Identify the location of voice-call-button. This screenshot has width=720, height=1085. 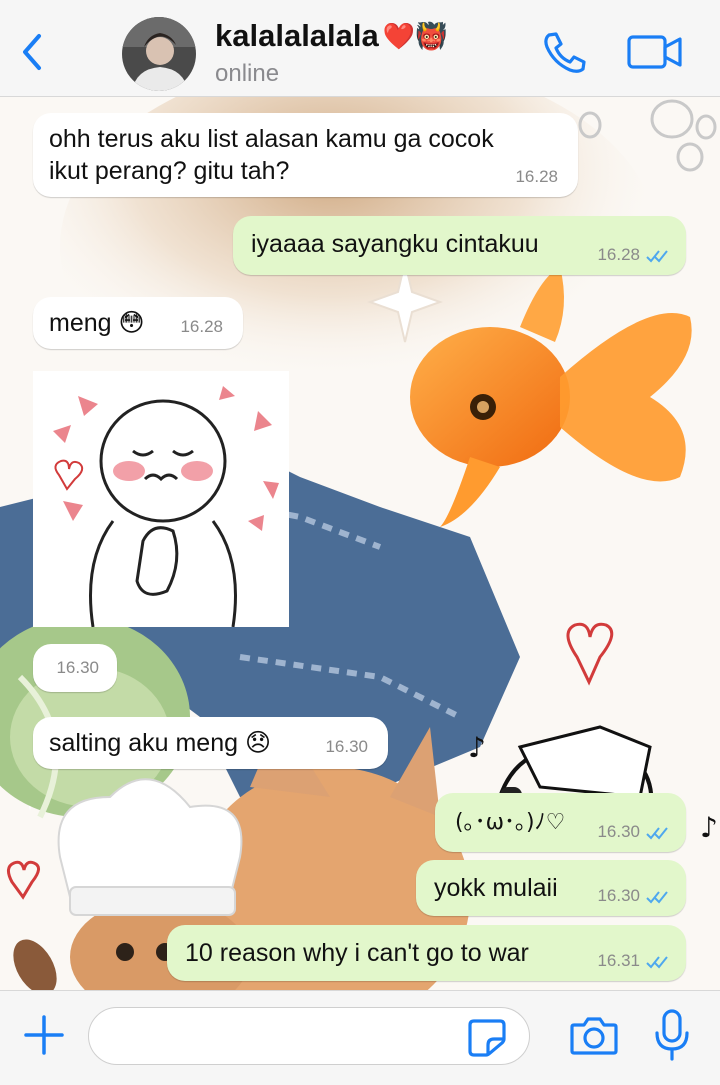
(564, 52).